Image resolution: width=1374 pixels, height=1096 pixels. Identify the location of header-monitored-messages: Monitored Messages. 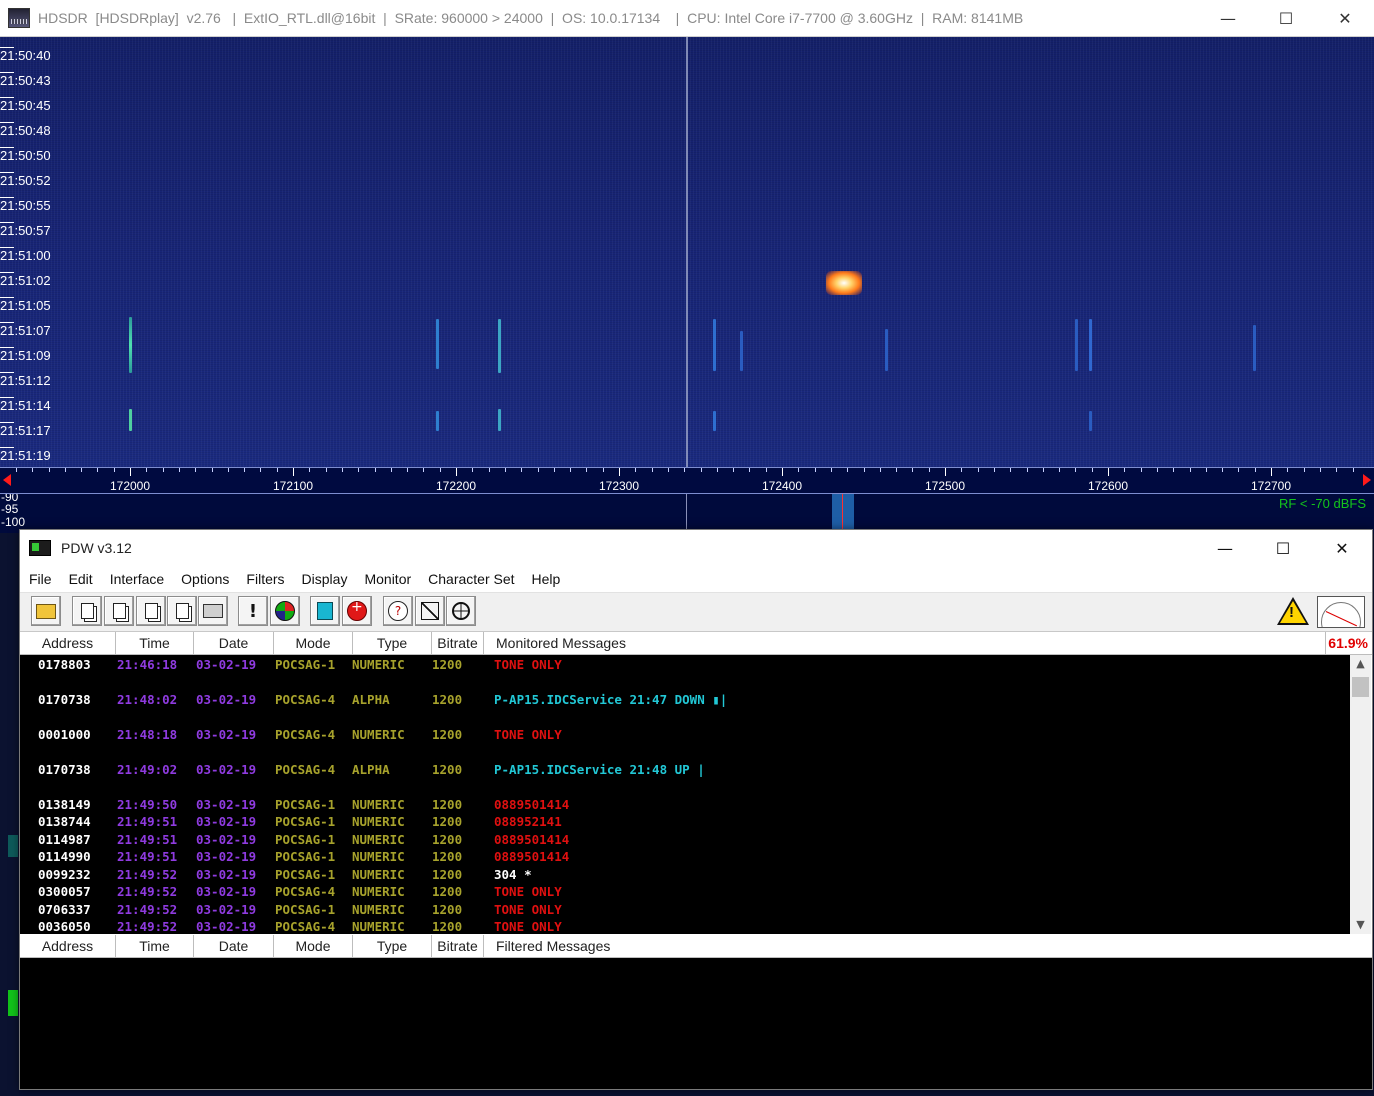
(928, 643).